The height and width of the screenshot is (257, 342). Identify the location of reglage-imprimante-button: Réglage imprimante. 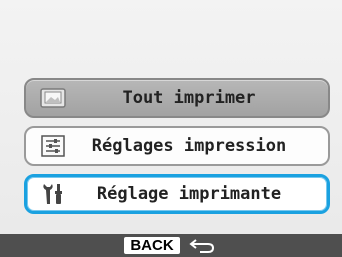
(177, 194).